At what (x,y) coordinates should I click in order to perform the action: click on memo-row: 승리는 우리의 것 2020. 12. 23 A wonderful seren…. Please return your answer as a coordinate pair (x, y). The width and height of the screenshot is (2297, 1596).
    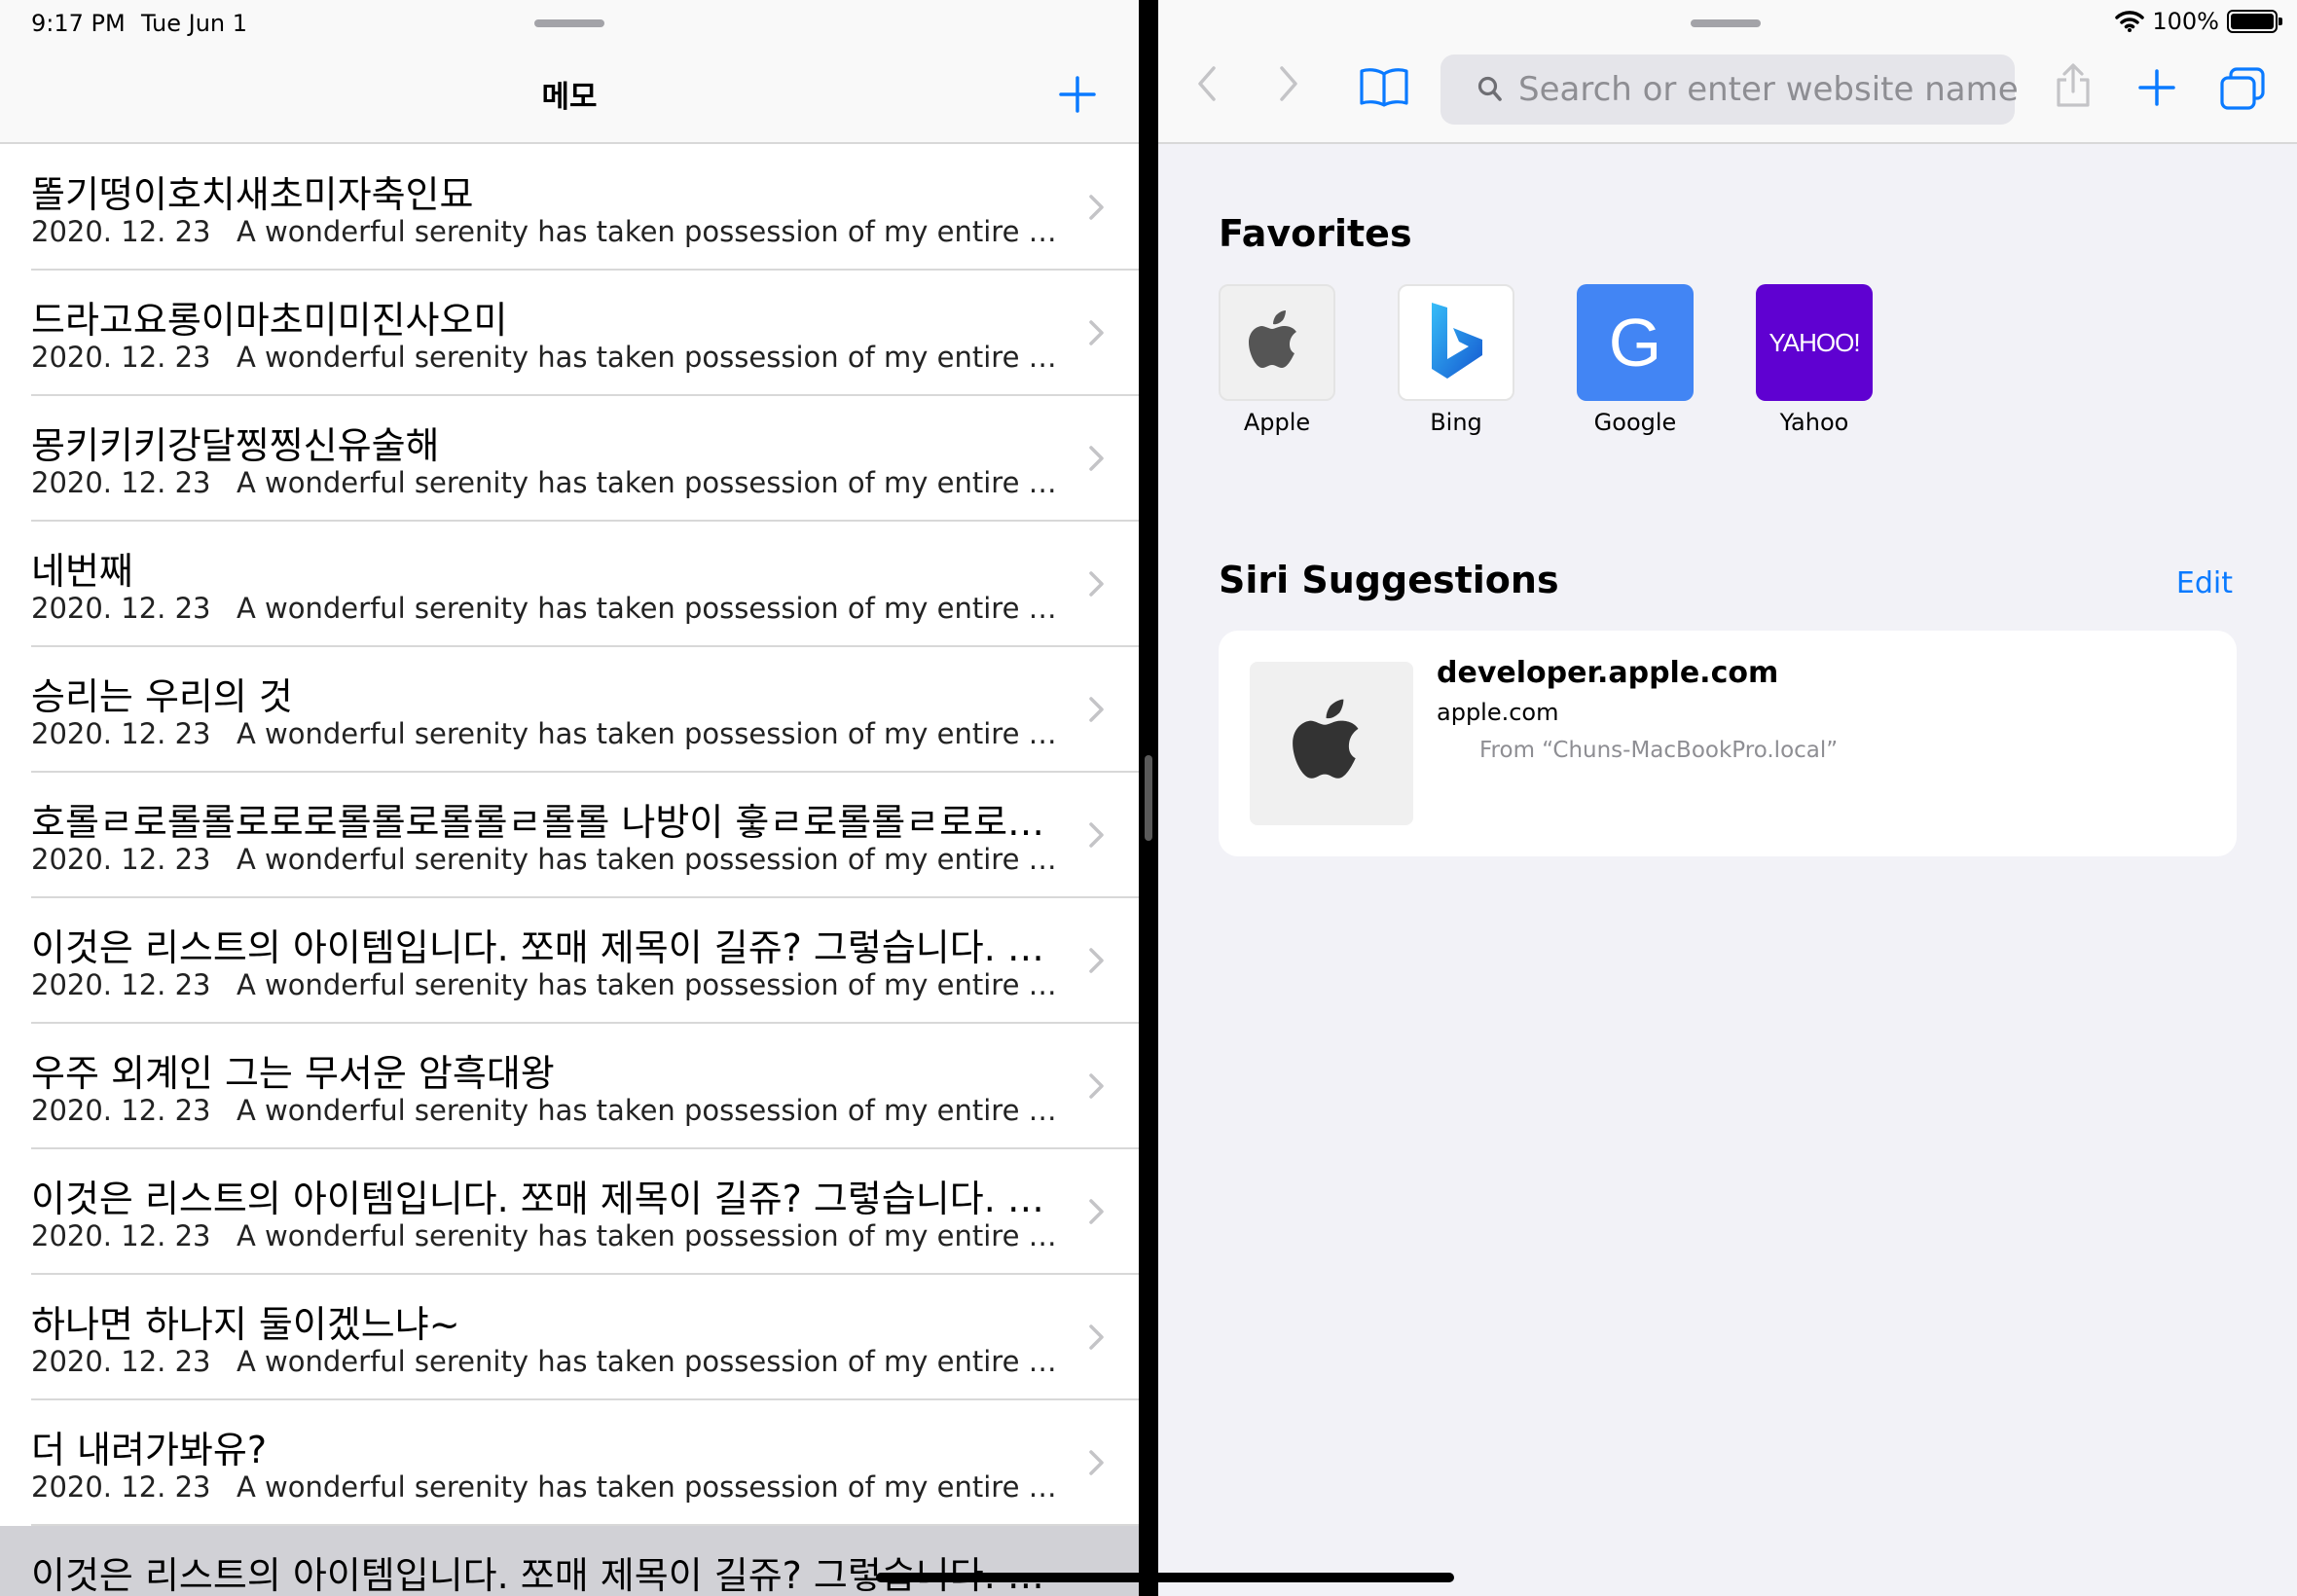
    Looking at the image, I should click on (569, 710).